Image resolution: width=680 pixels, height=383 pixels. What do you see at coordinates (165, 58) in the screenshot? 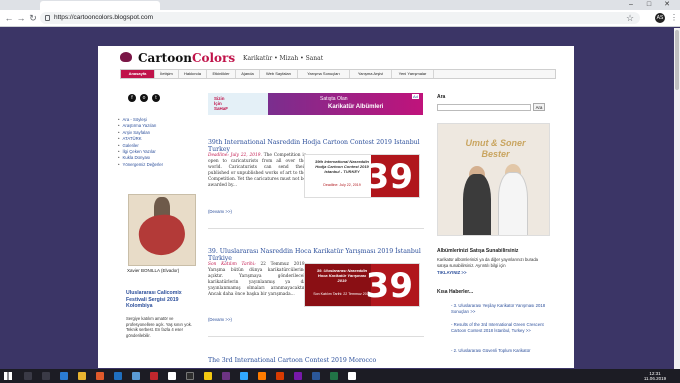
I see `logo-main: Cartoon` at bounding box center [165, 58].